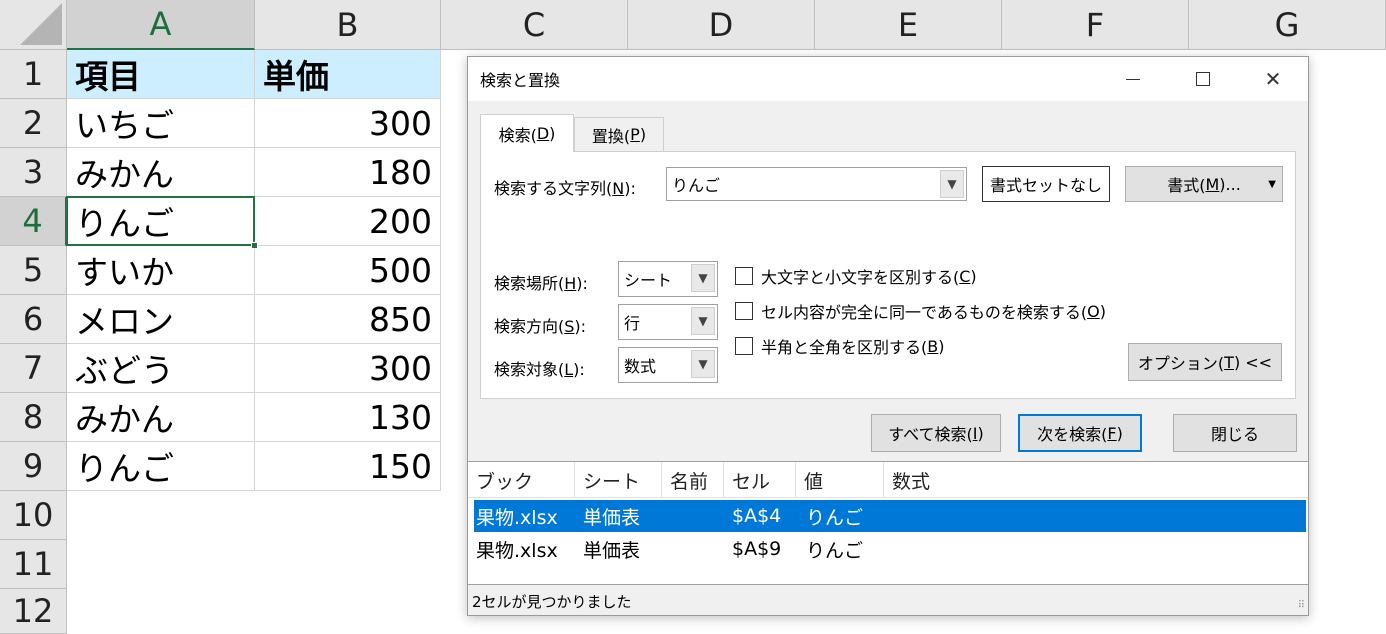  Describe the element at coordinates (1301, 605) in the screenshot. I see `resize-grip-icon: ⠿` at that location.